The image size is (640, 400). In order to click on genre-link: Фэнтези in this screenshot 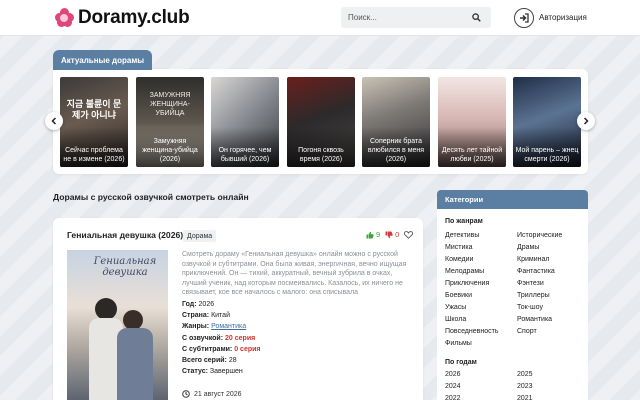, I will do `click(530, 283)`.